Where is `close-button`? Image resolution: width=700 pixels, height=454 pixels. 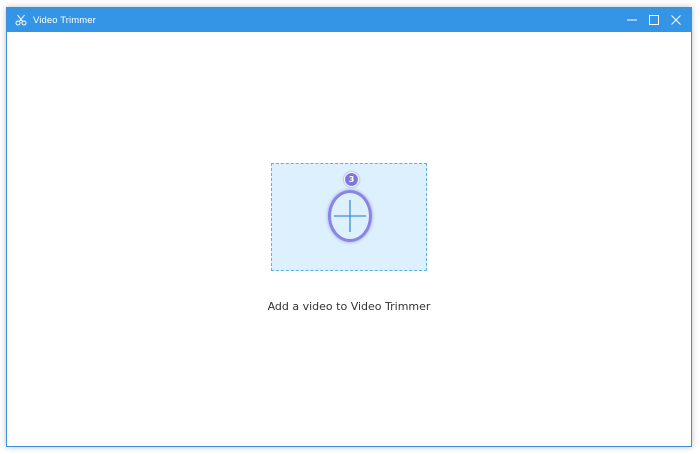
close-button is located at coordinates (676, 20).